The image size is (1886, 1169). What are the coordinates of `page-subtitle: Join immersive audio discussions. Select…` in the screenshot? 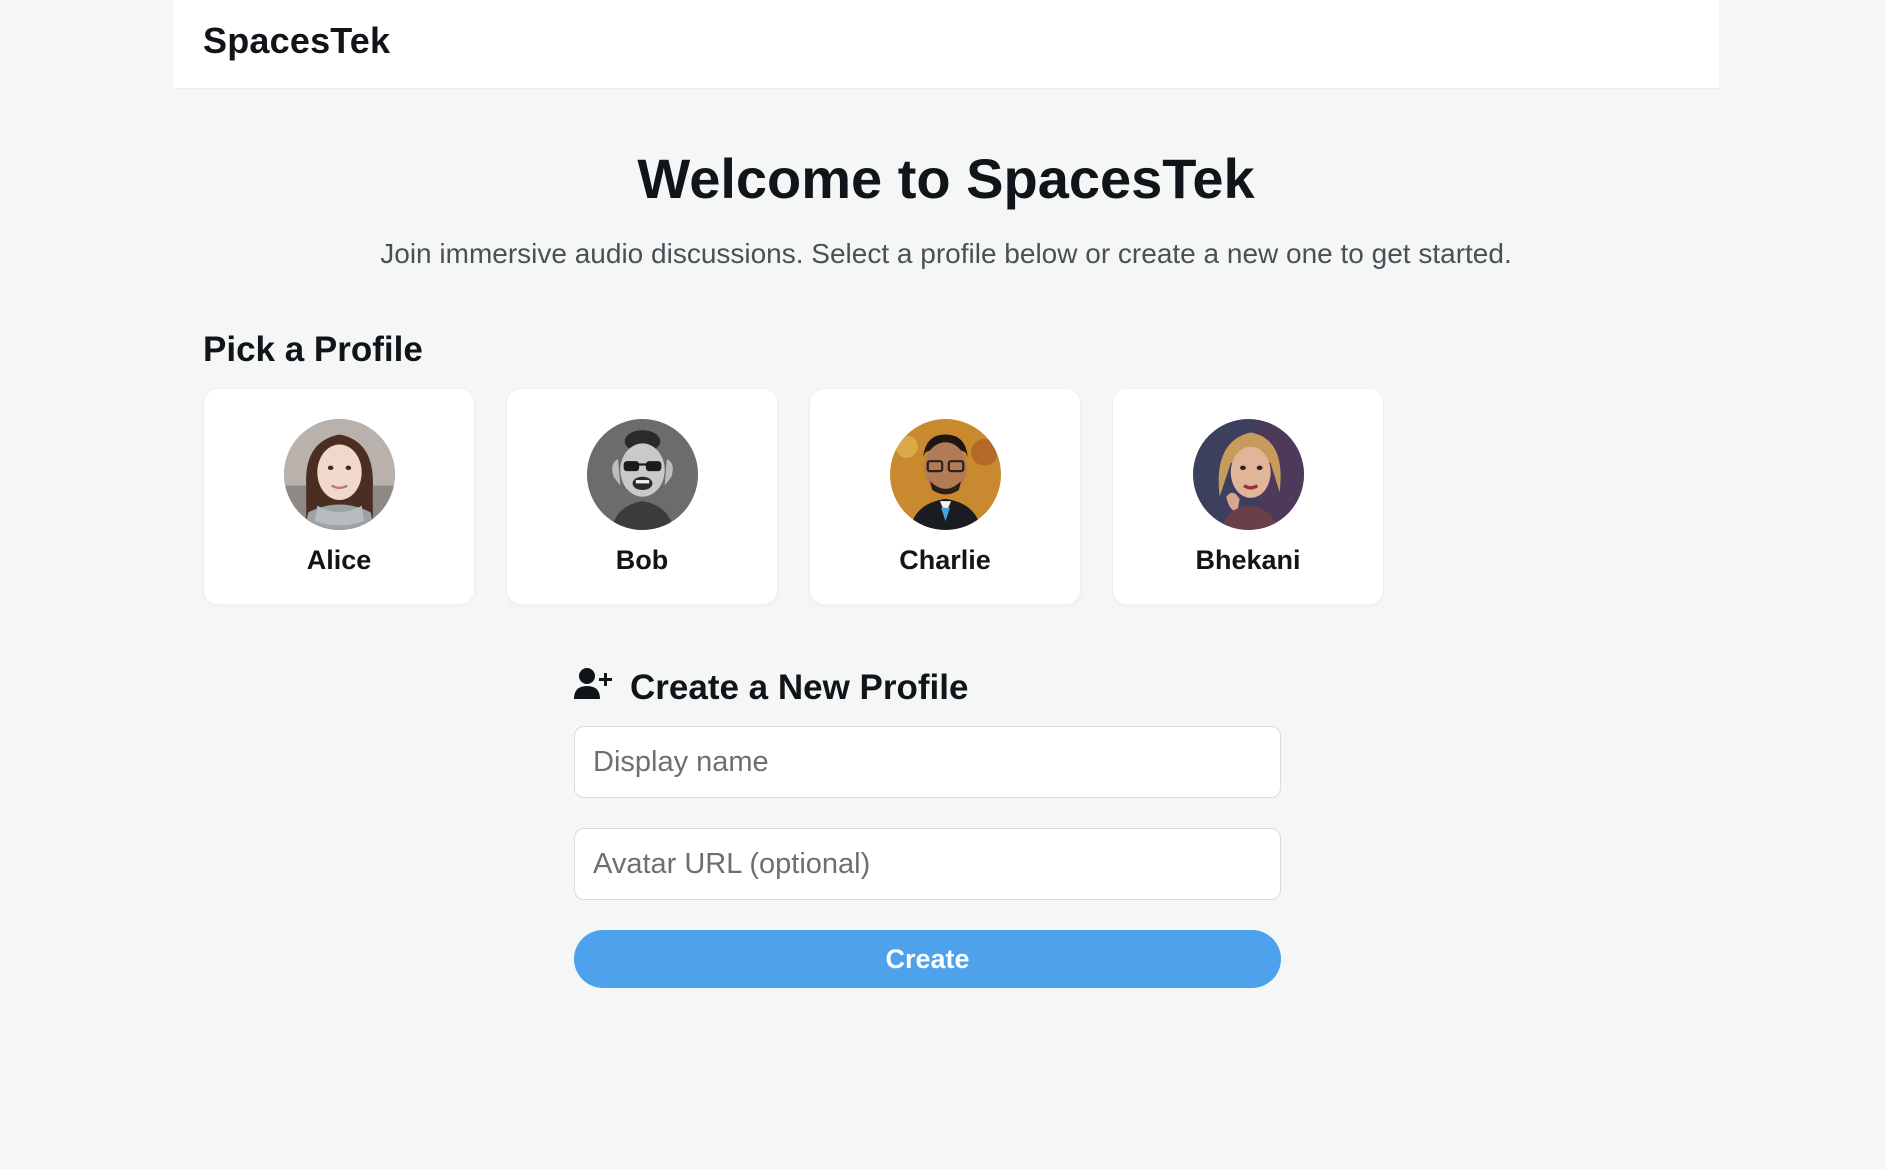 It's located at (946, 253).